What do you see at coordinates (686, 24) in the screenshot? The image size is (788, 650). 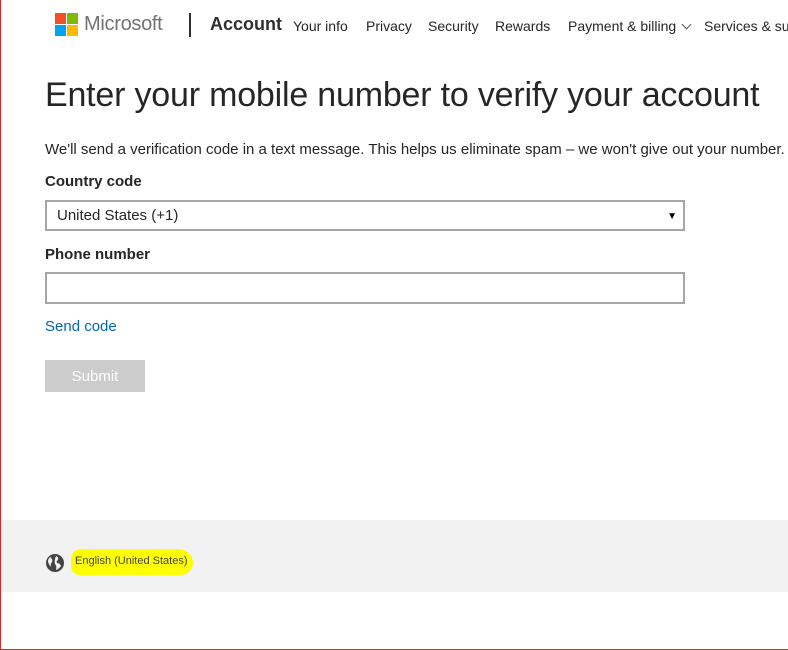 I see `chevron-down-icon` at bounding box center [686, 24].